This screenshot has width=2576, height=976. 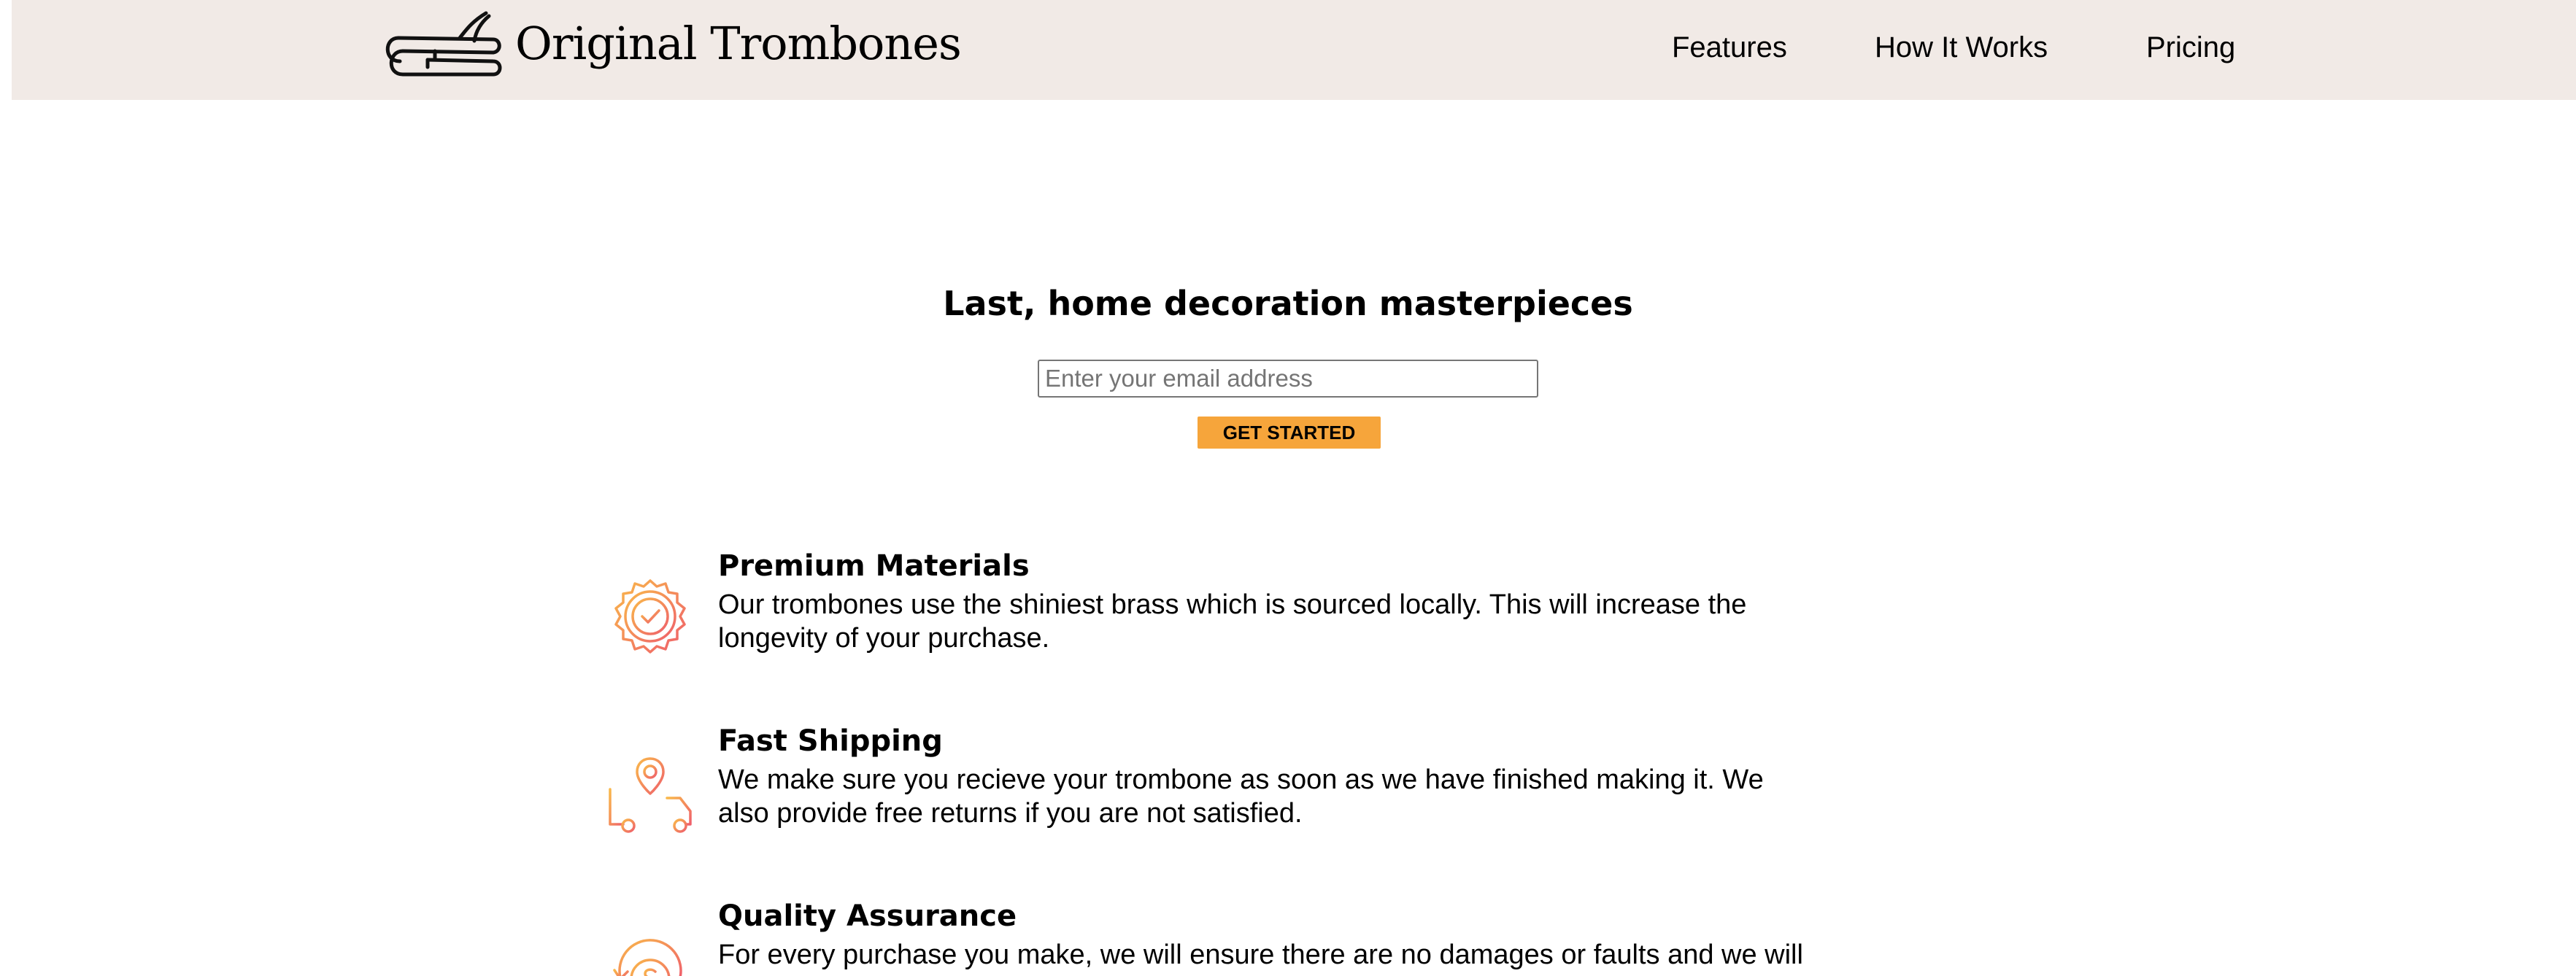 What do you see at coordinates (1289, 433) in the screenshot?
I see `get-started-button: GET STARTED` at bounding box center [1289, 433].